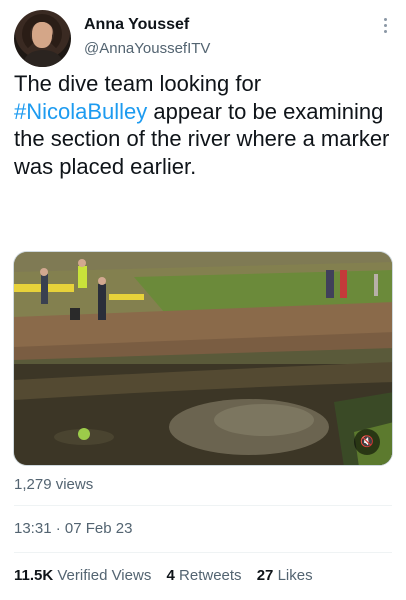 Image resolution: width=406 pixels, height=600 pixels. I want to click on tweet-text-start: The dive team looking for, so click(138, 83).